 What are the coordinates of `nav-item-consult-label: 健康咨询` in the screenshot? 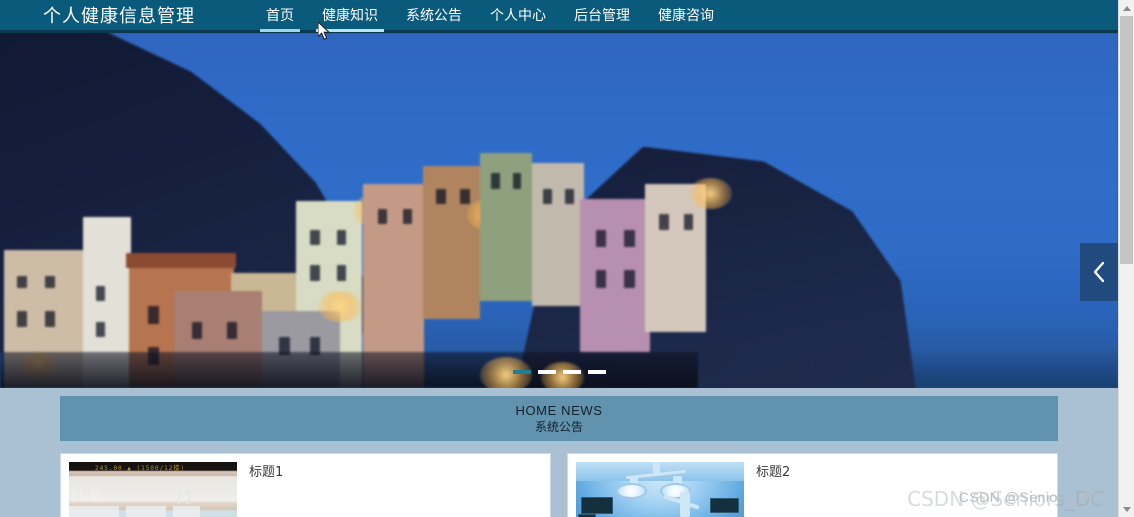 It's located at (686, 16).